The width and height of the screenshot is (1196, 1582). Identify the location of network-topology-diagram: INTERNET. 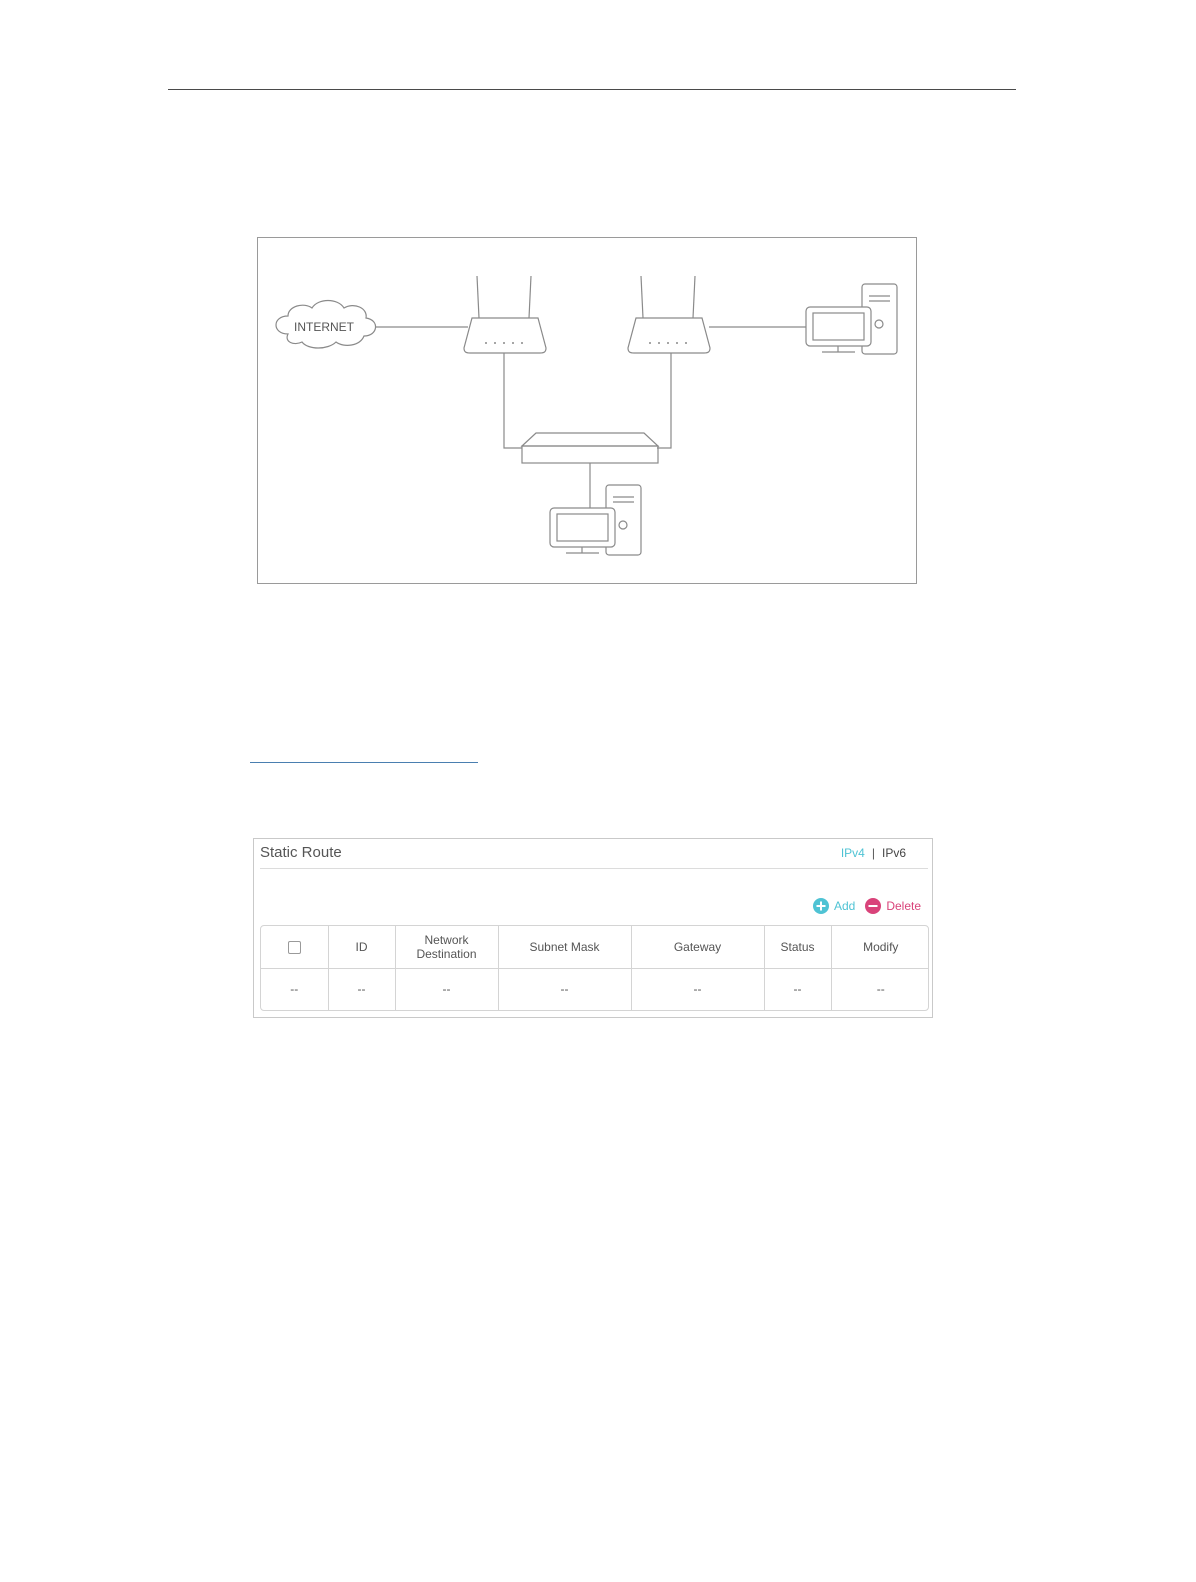
(587, 410).